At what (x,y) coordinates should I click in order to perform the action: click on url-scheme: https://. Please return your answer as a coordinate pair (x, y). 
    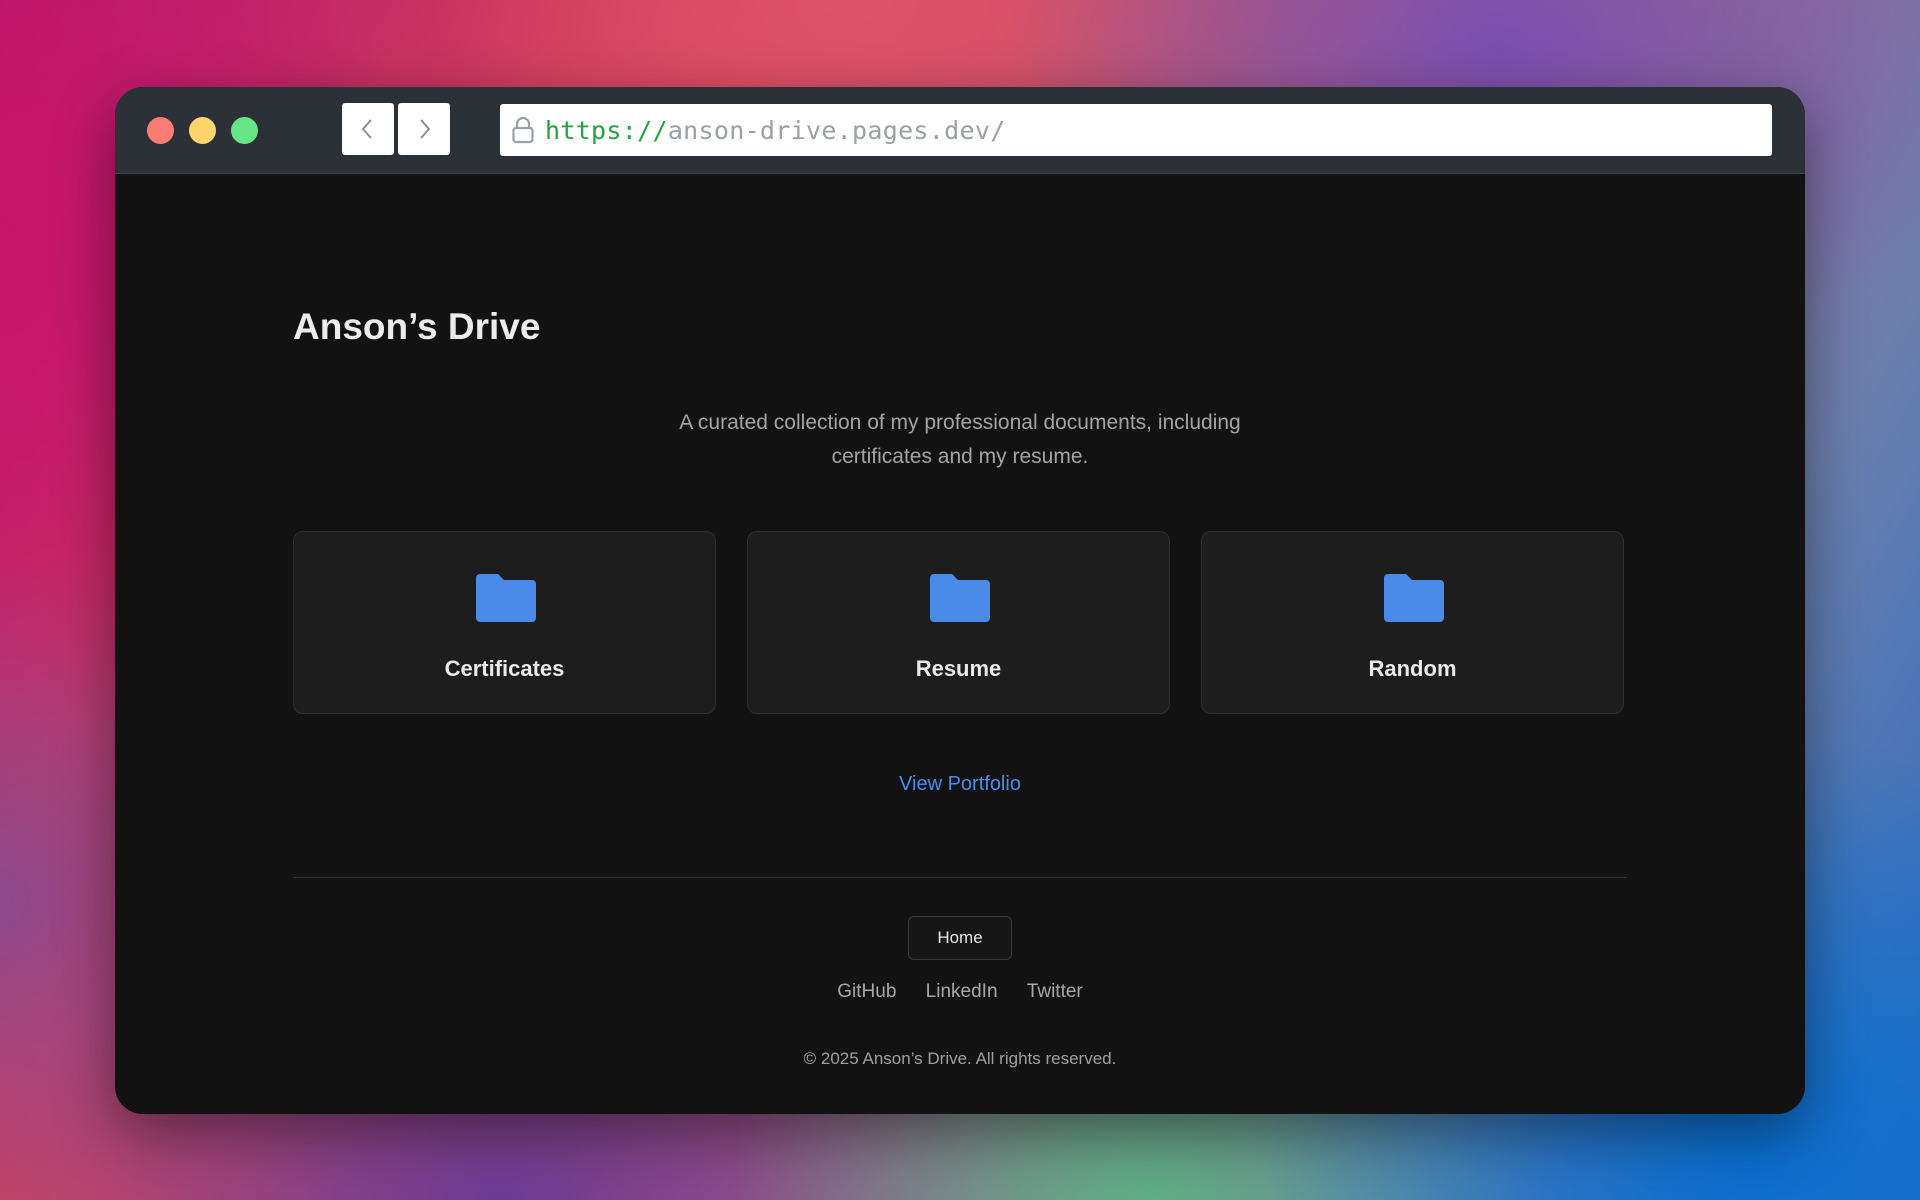
    Looking at the image, I should click on (606, 130).